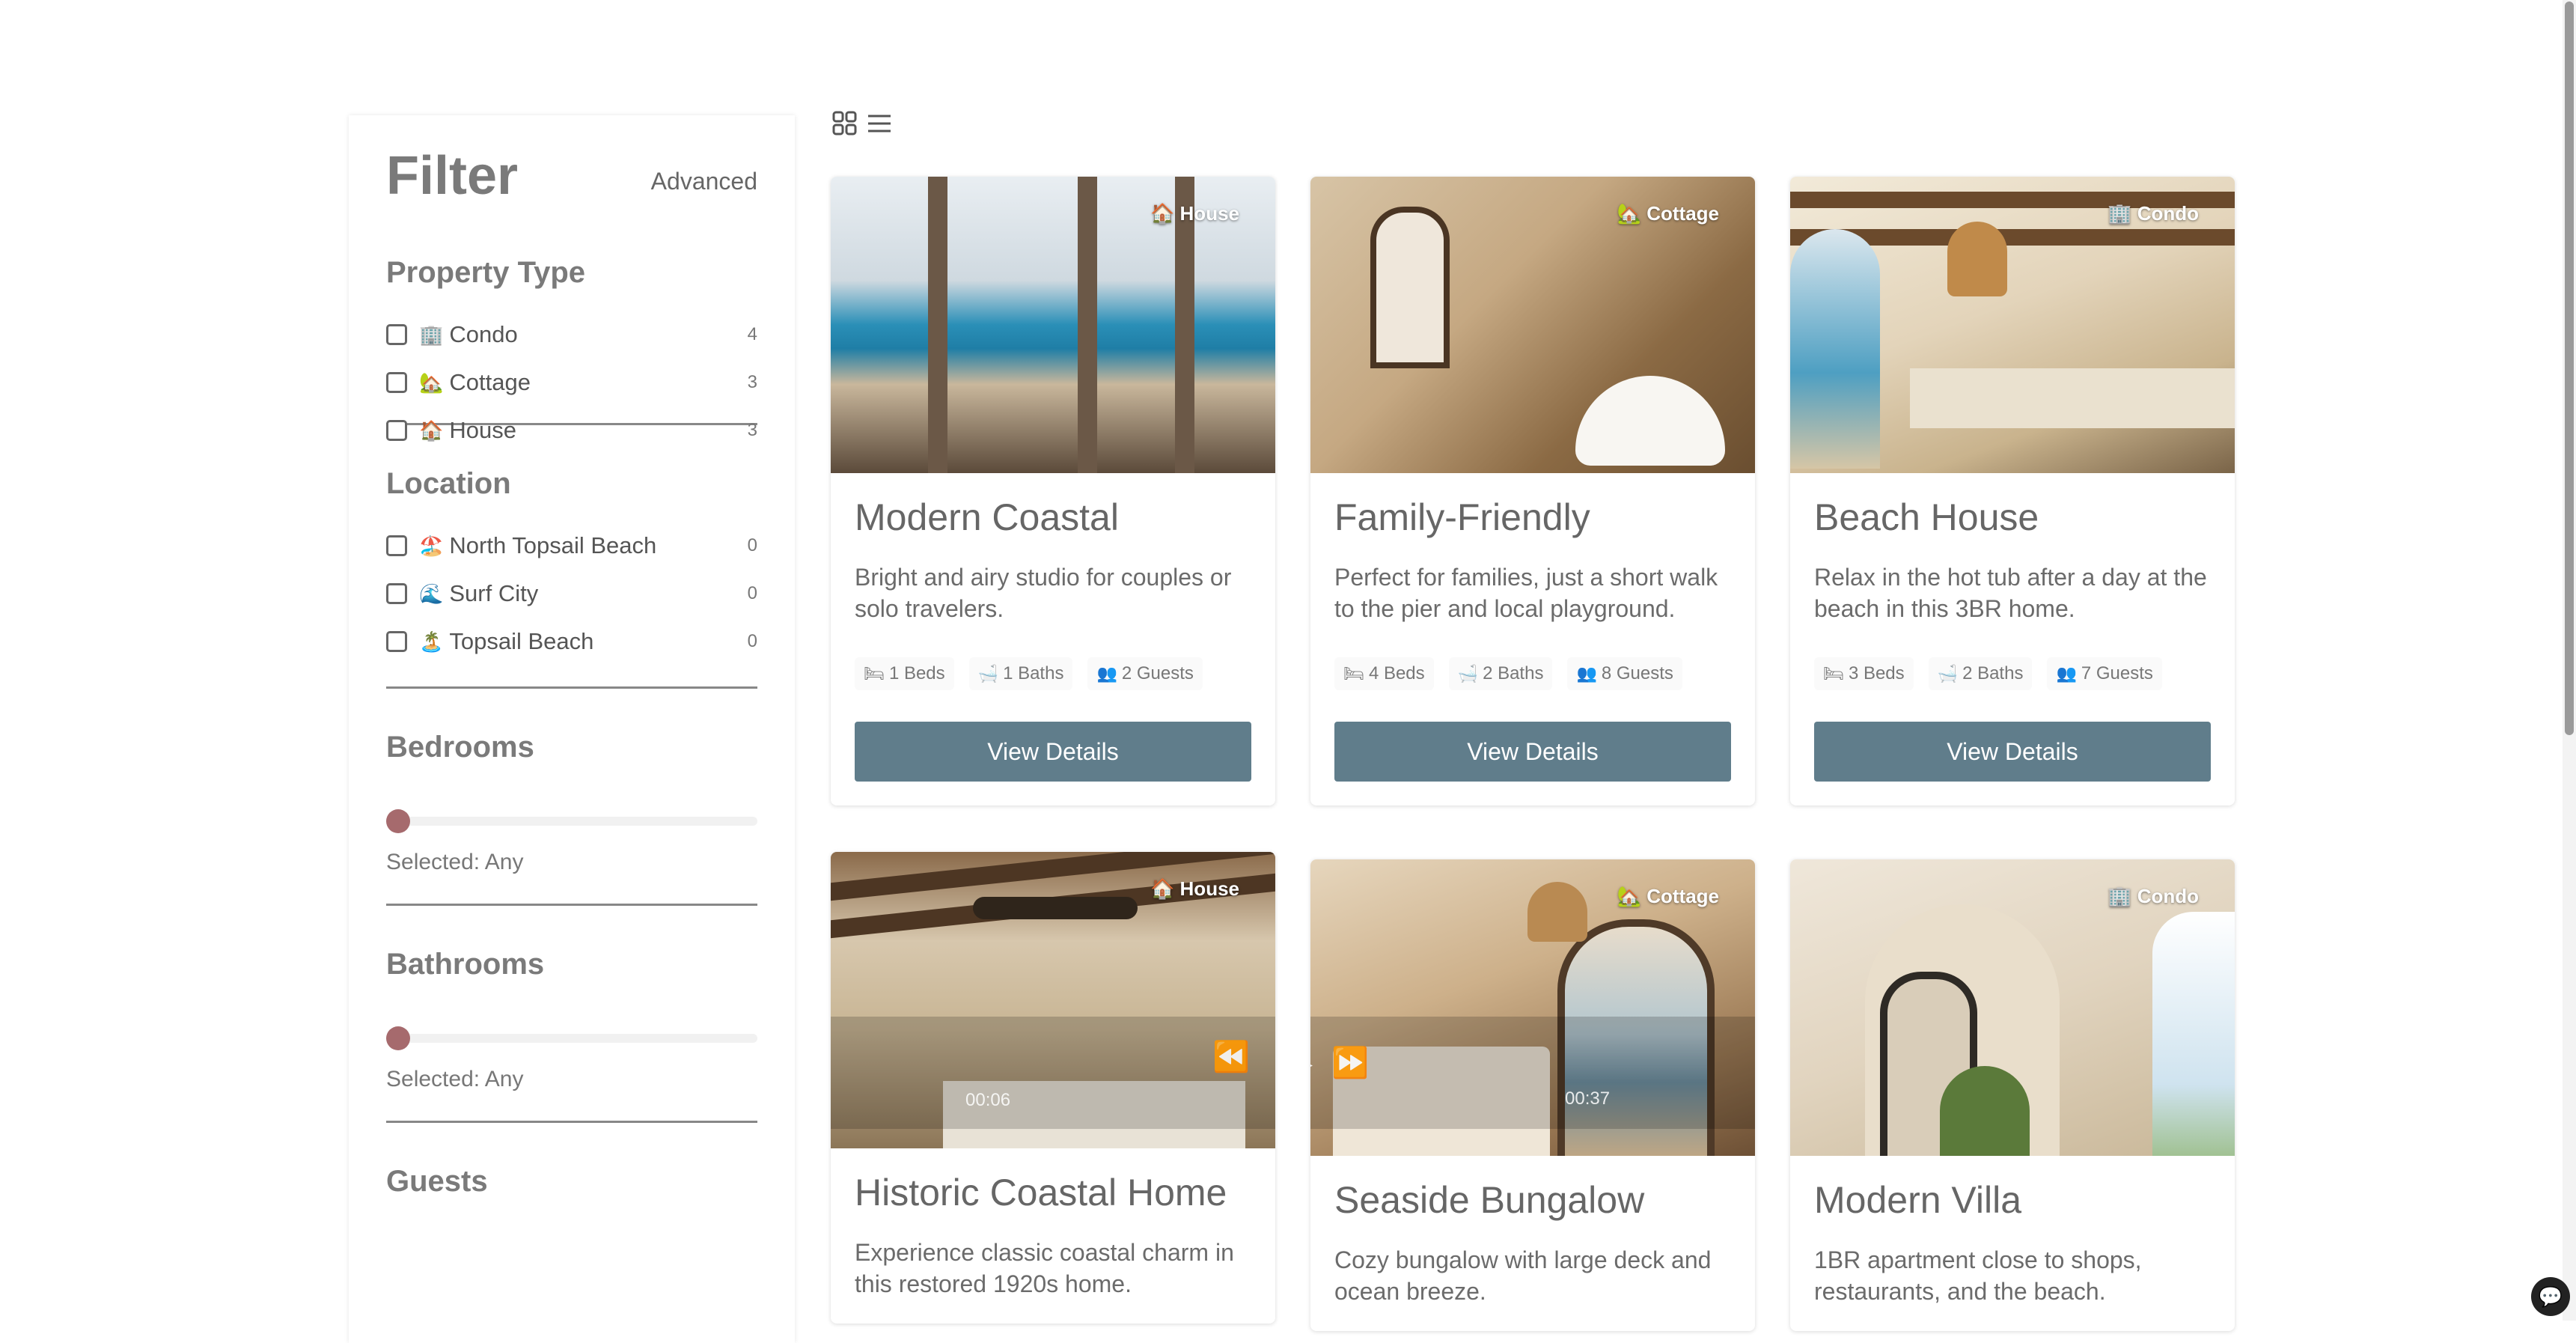  What do you see at coordinates (1625, 673) in the screenshot?
I see `guests-info: 👥 8 Guests` at bounding box center [1625, 673].